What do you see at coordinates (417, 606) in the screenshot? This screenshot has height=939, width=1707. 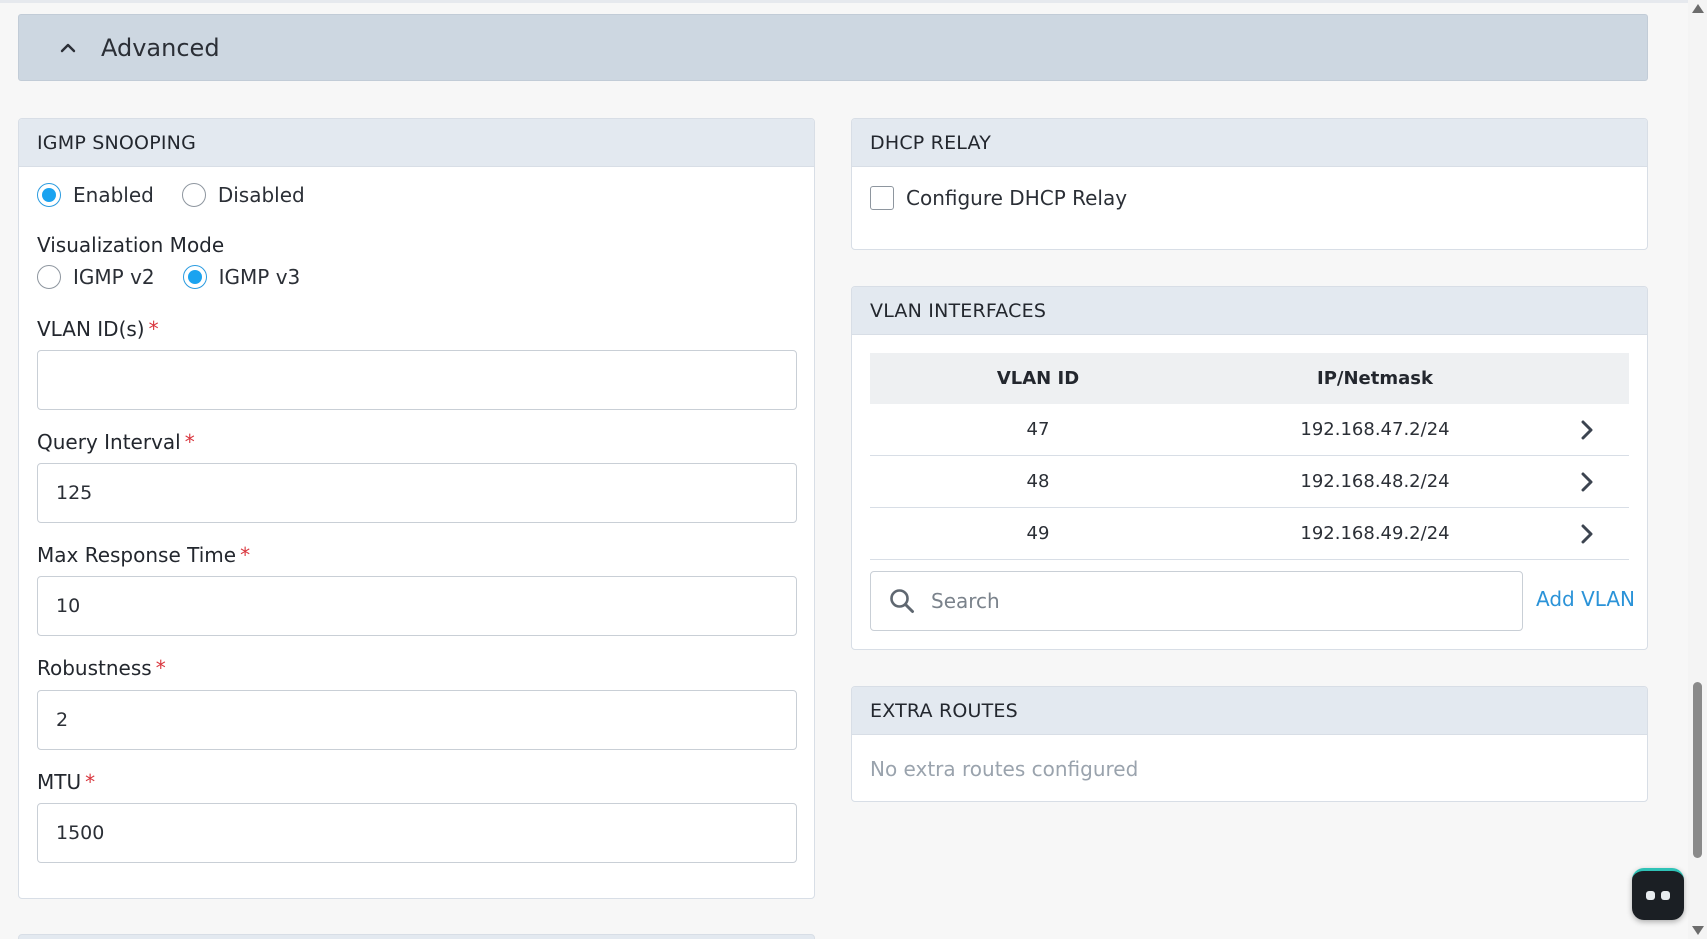 I see `max-response-time-input` at bounding box center [417, 606].